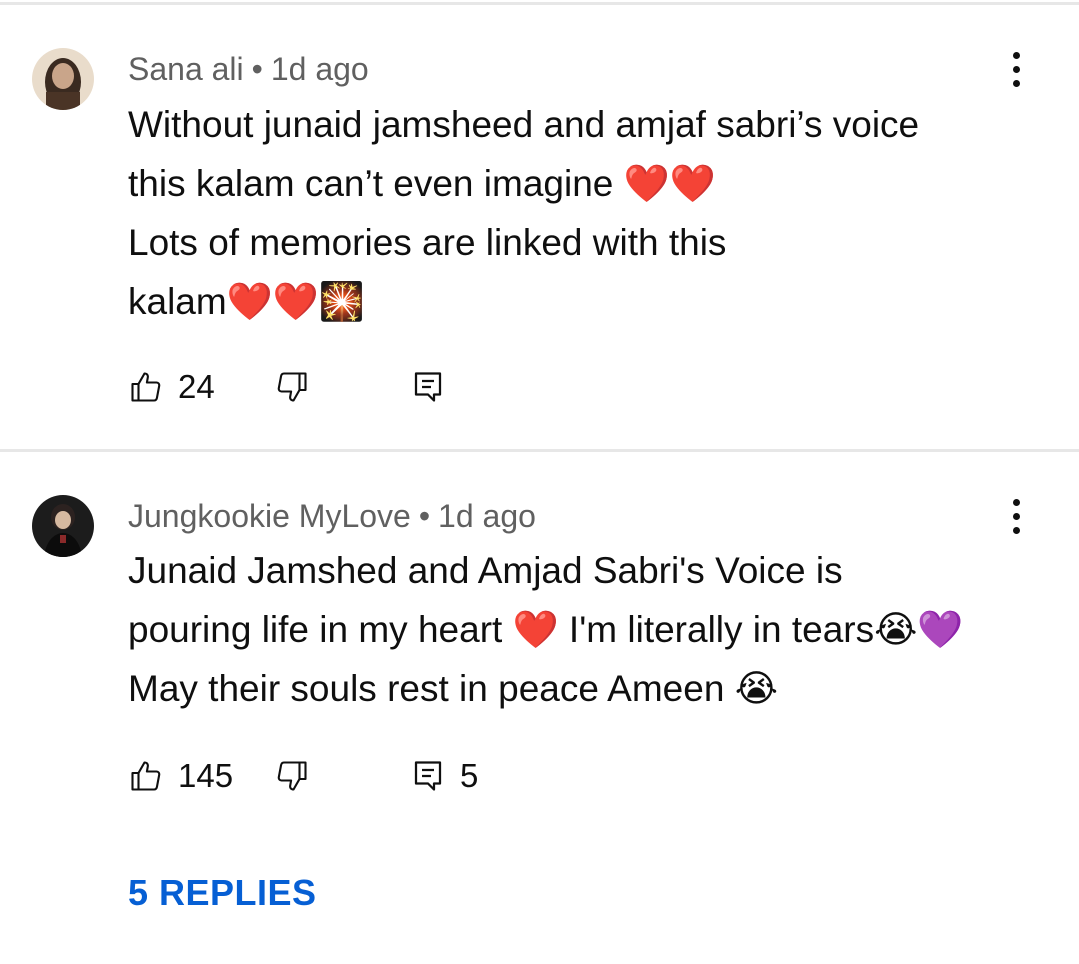 The height and width of the screenshot is (964, 1079). Describe the element at coordinates (444, 776) in the screenshot. I see `reply-button: 5` at that location.